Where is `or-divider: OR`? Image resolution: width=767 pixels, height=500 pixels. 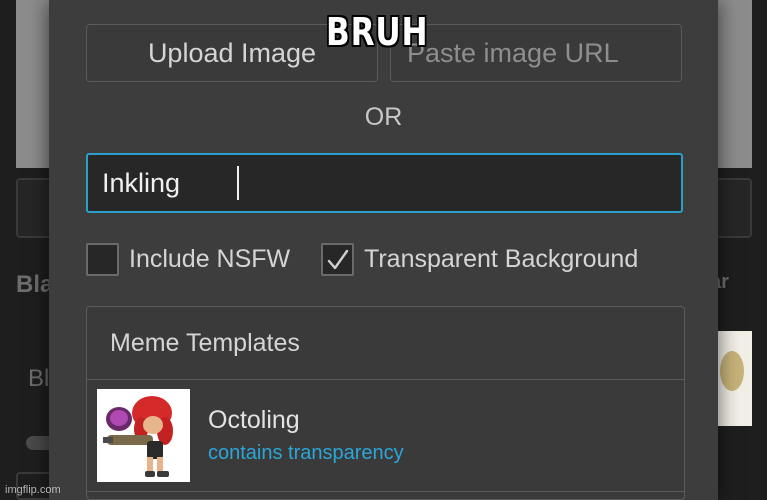
or-divider: OR is located at coordinates (383, 117).